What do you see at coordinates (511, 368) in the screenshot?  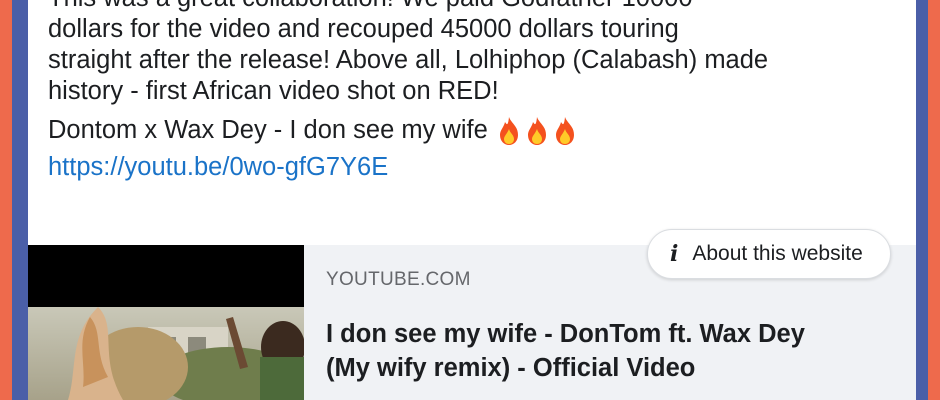 I see `preview-title-line: (My wify remix) - Official Video` at bounding box center [511, 368].